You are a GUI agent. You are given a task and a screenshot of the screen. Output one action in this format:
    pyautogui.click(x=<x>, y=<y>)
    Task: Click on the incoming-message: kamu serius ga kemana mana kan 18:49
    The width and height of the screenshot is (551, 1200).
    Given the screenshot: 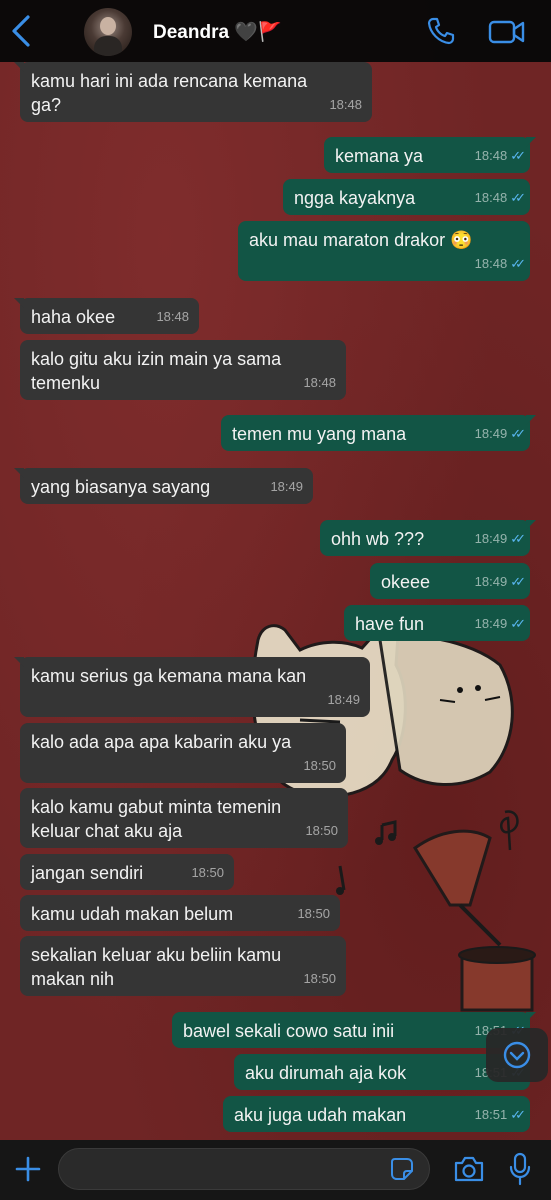 What is the action you would take?
    pyautogui.click(x=192, y=687)
    